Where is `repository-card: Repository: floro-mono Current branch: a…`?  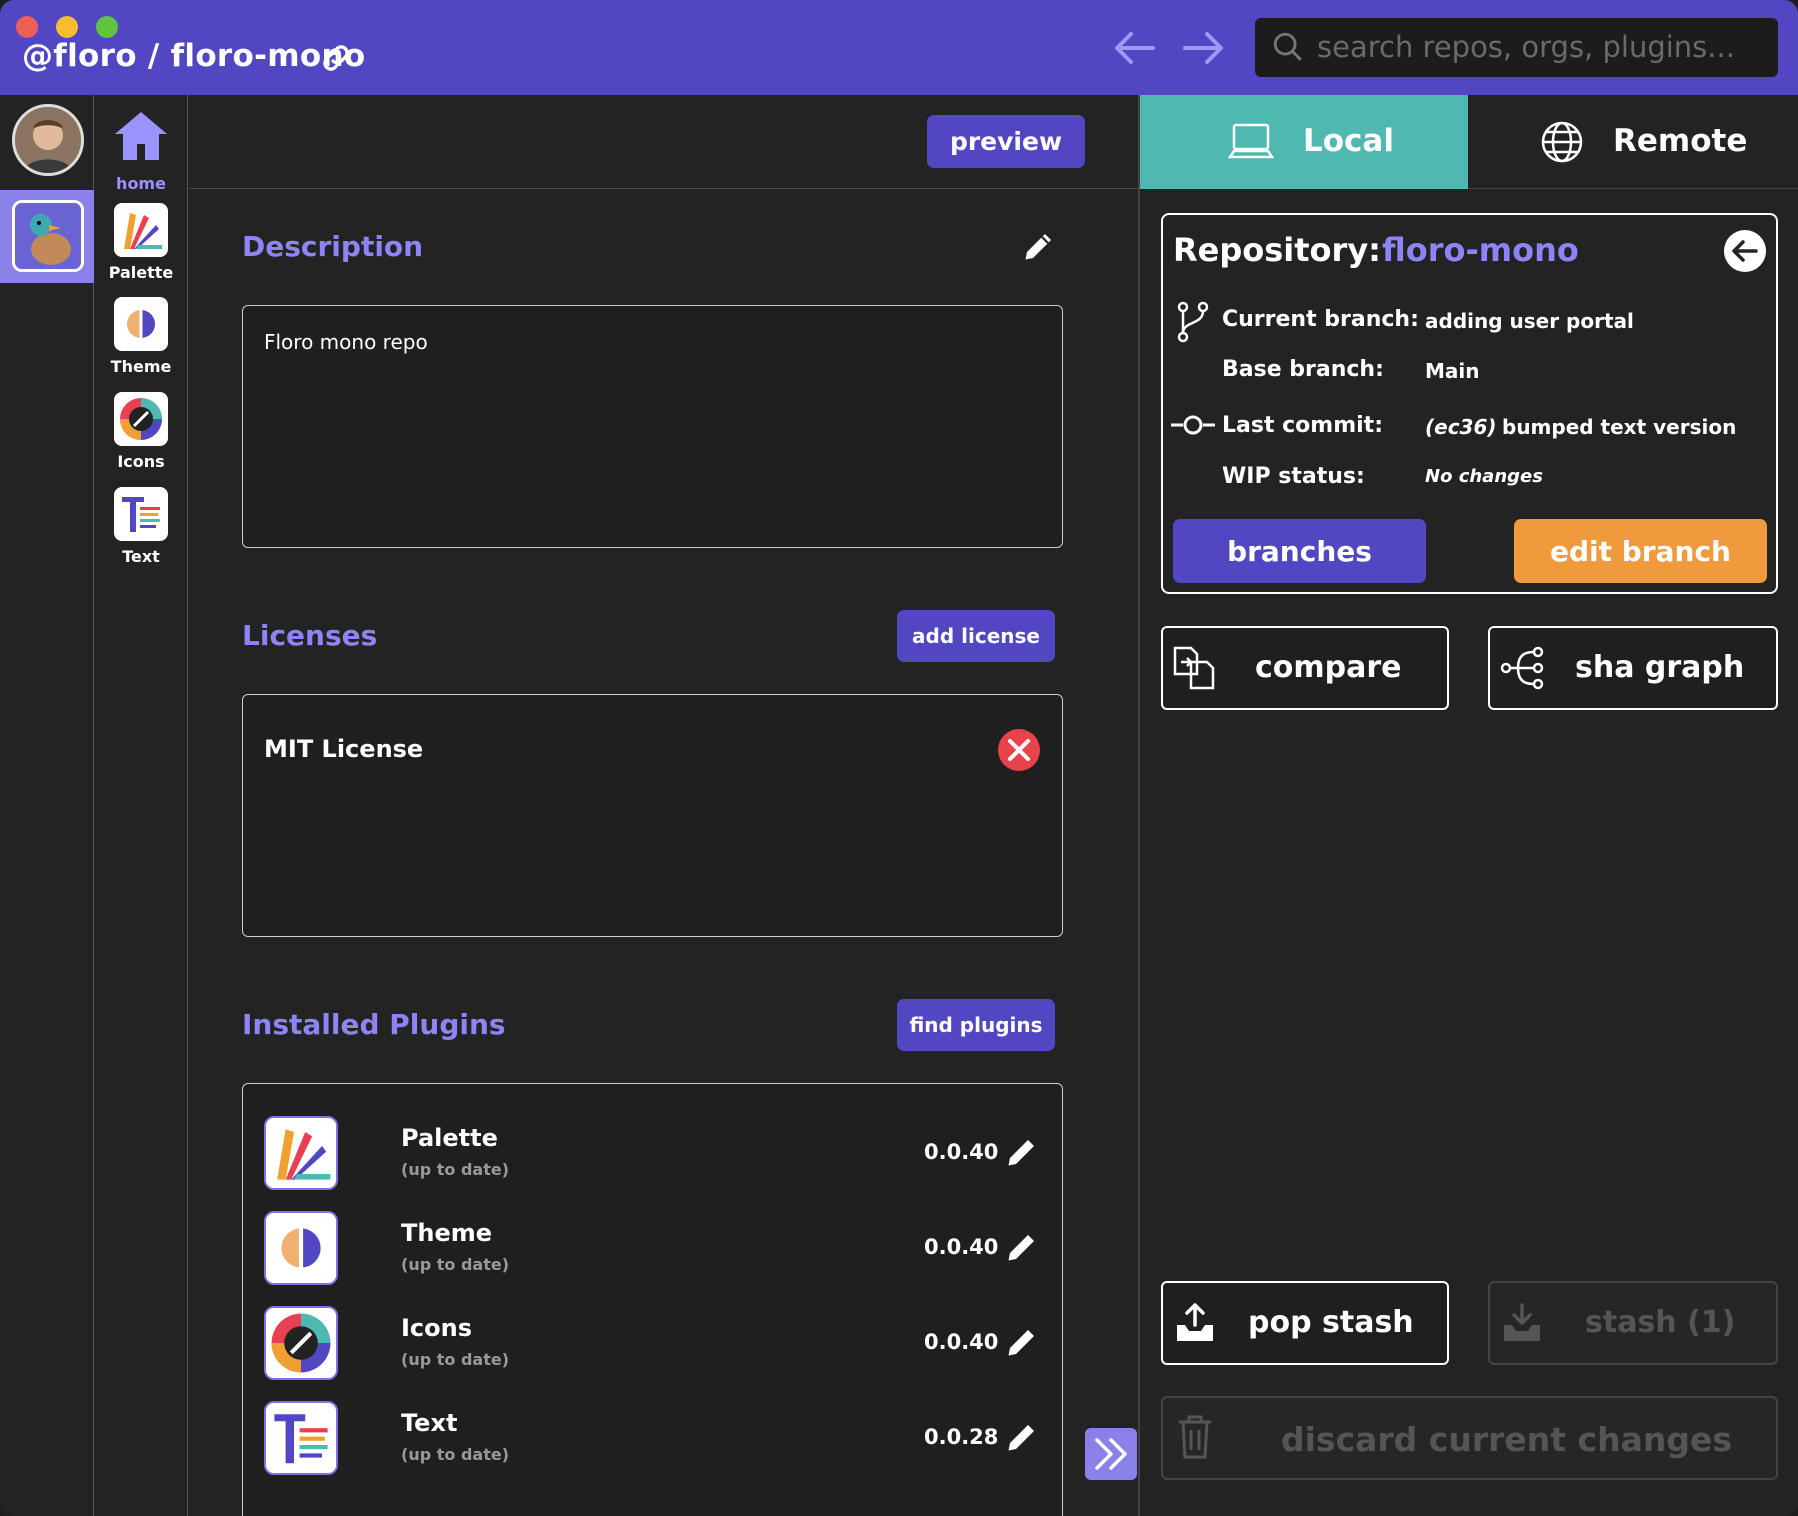
repository-card: Repository: floro-mono Current branch: a… is located at coordinates (1469, 403).